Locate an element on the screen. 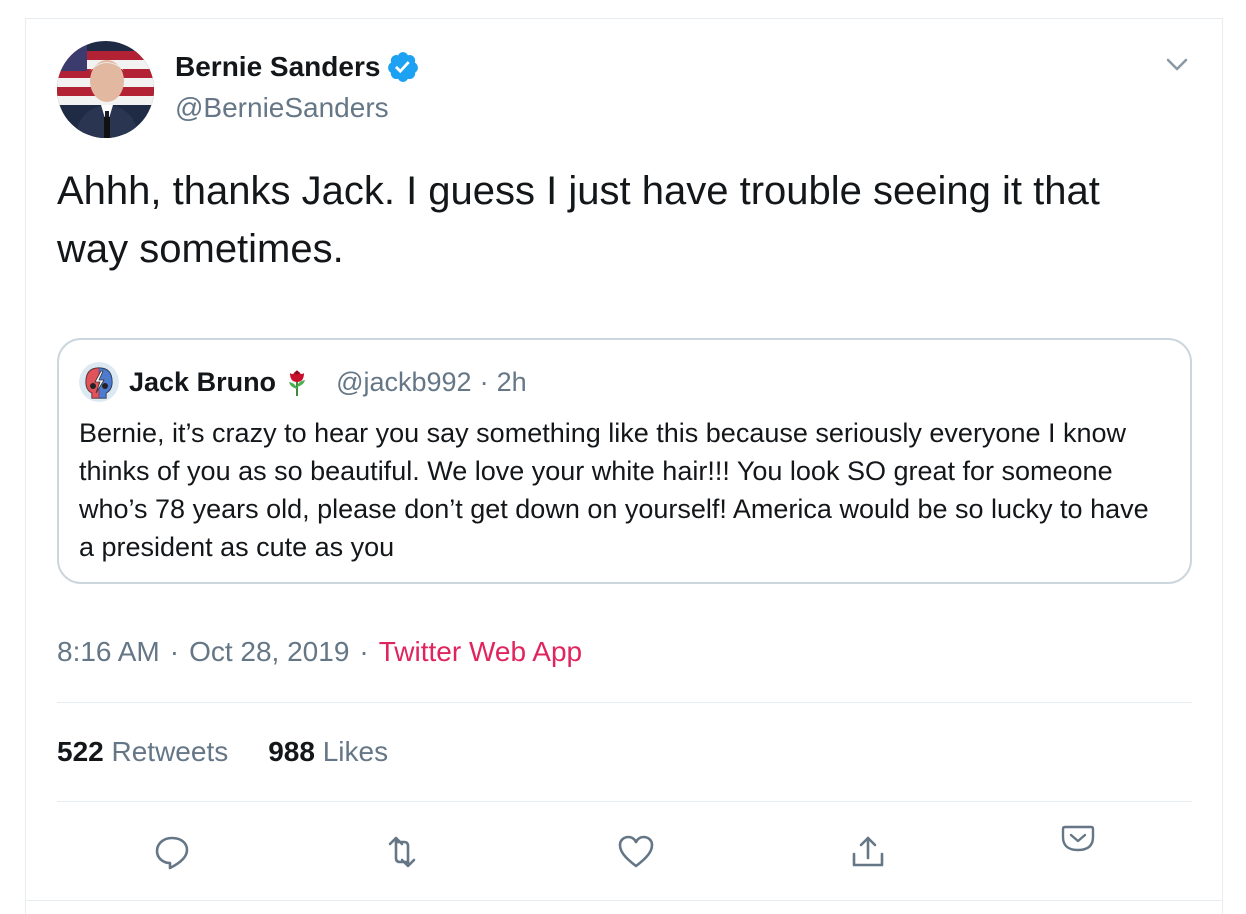  tweet-time: 8:16 AM is located at coordinates (108, 652).